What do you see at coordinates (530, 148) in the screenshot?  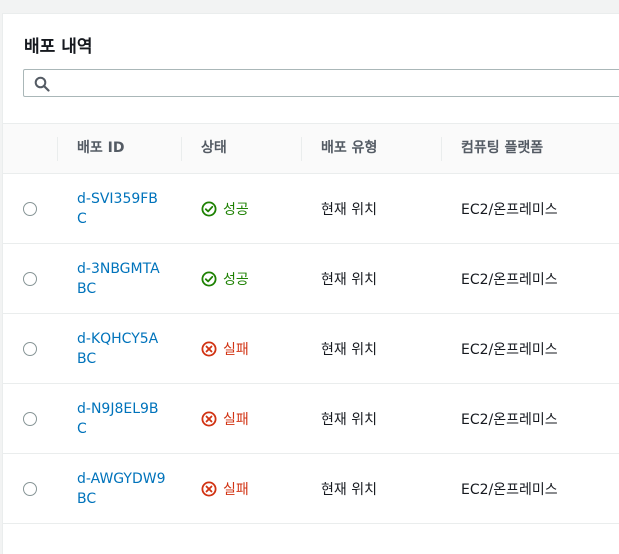 I see `column-header-compute-platform: 컴퓨팅 플랫폼` at bounding box center [530, 148].